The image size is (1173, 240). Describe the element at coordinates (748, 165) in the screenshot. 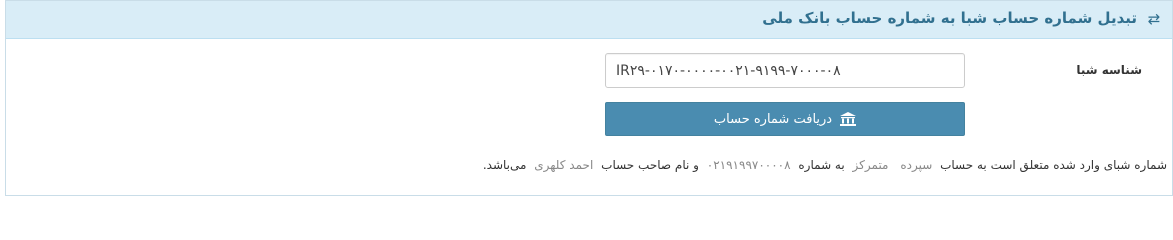

I see `account-number: ۰۲۱۹۱۹۹۷۰۰۰۰۸` at that location.